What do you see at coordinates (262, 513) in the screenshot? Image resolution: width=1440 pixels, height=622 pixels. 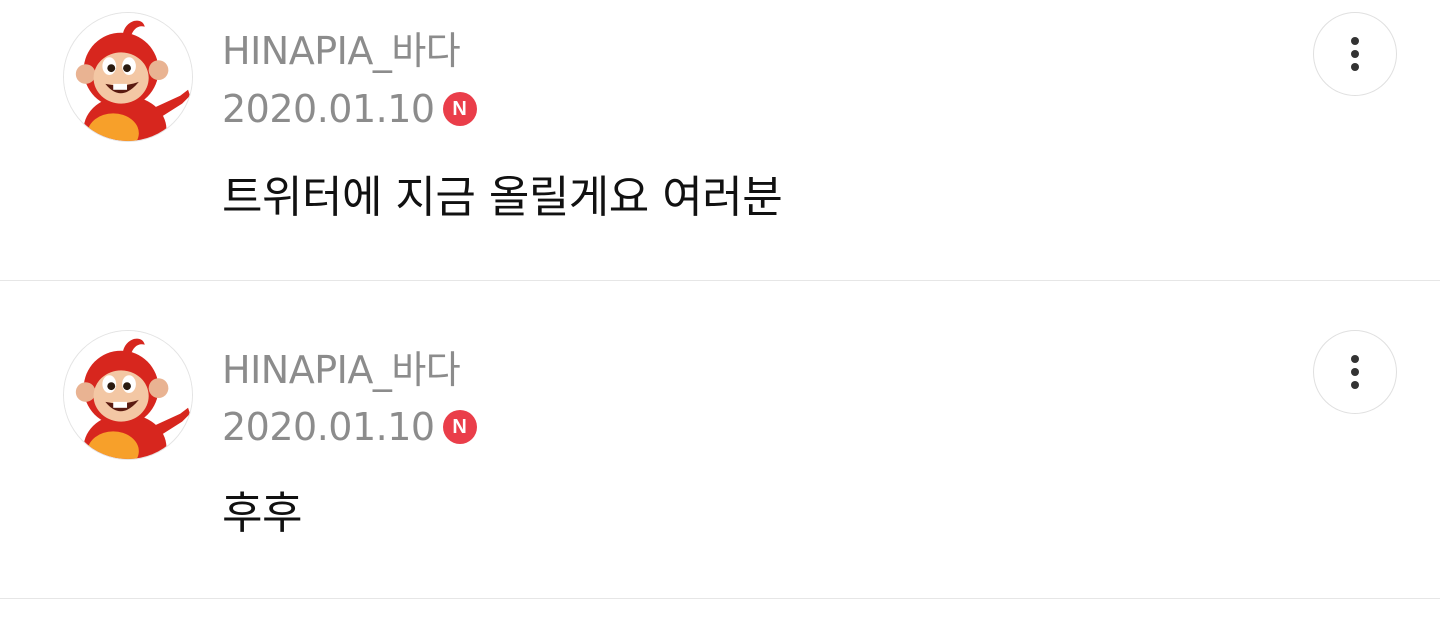 I see `comment-text: 후후` at bounding box center [262, 513].